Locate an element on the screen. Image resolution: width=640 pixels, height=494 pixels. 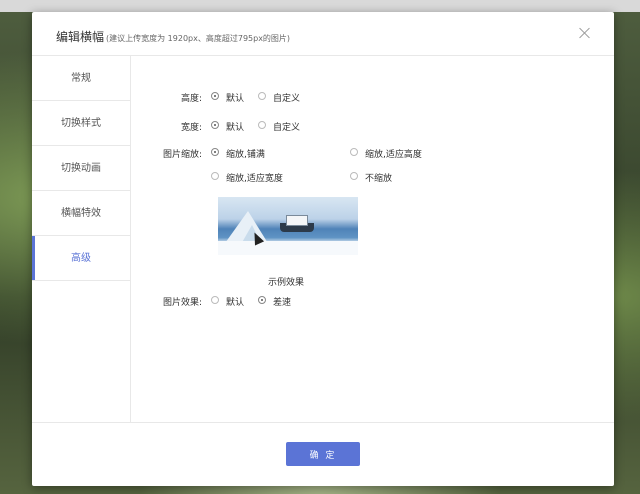
scale-fit-width-radio is located at coordinates (215, 176).